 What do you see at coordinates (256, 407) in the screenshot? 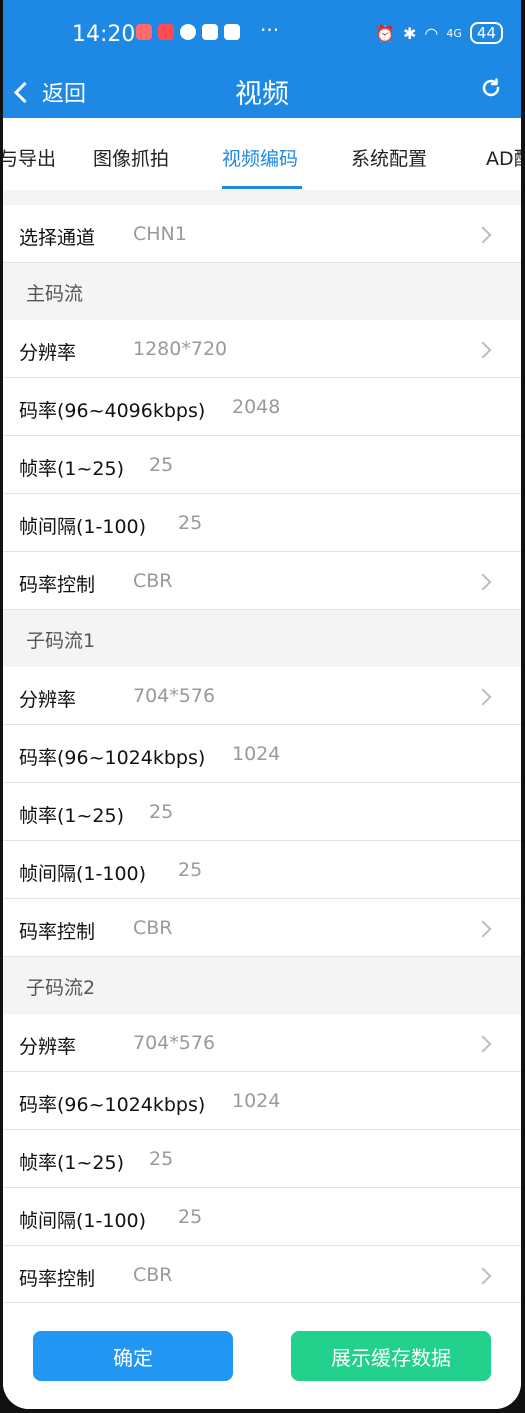
I see `row-value: 2048` at bounding box center [256, 407].